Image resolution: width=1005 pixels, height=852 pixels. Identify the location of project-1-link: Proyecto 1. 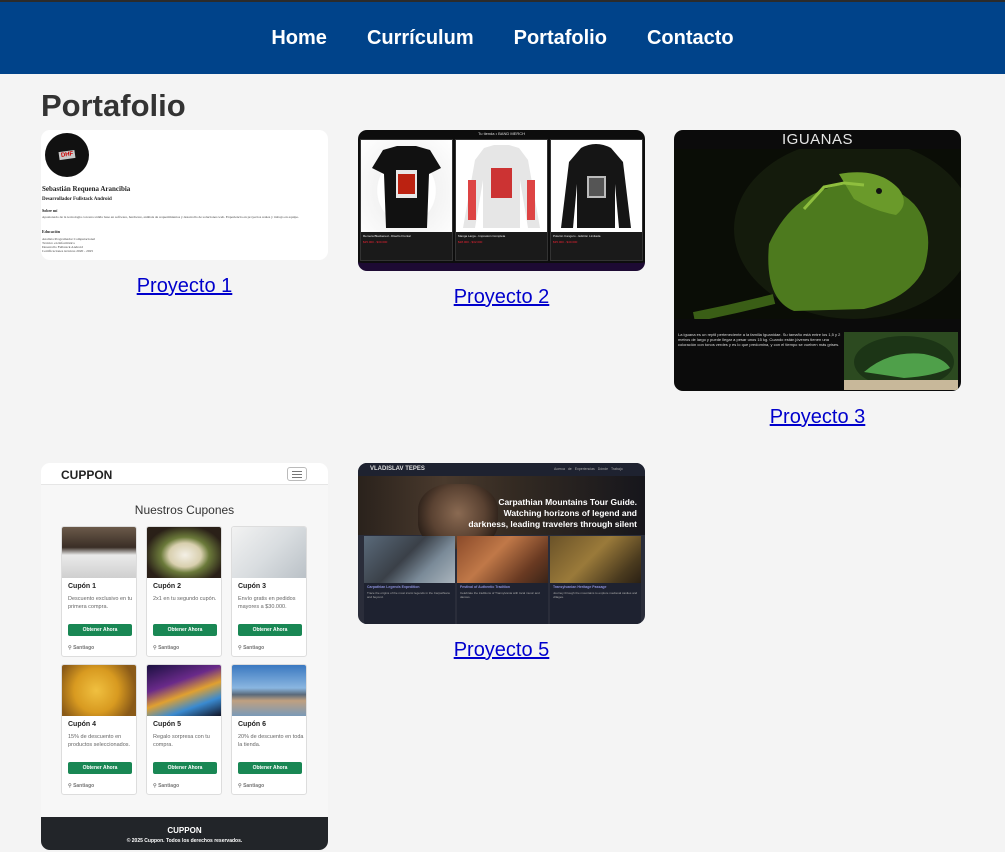
(184, 286).